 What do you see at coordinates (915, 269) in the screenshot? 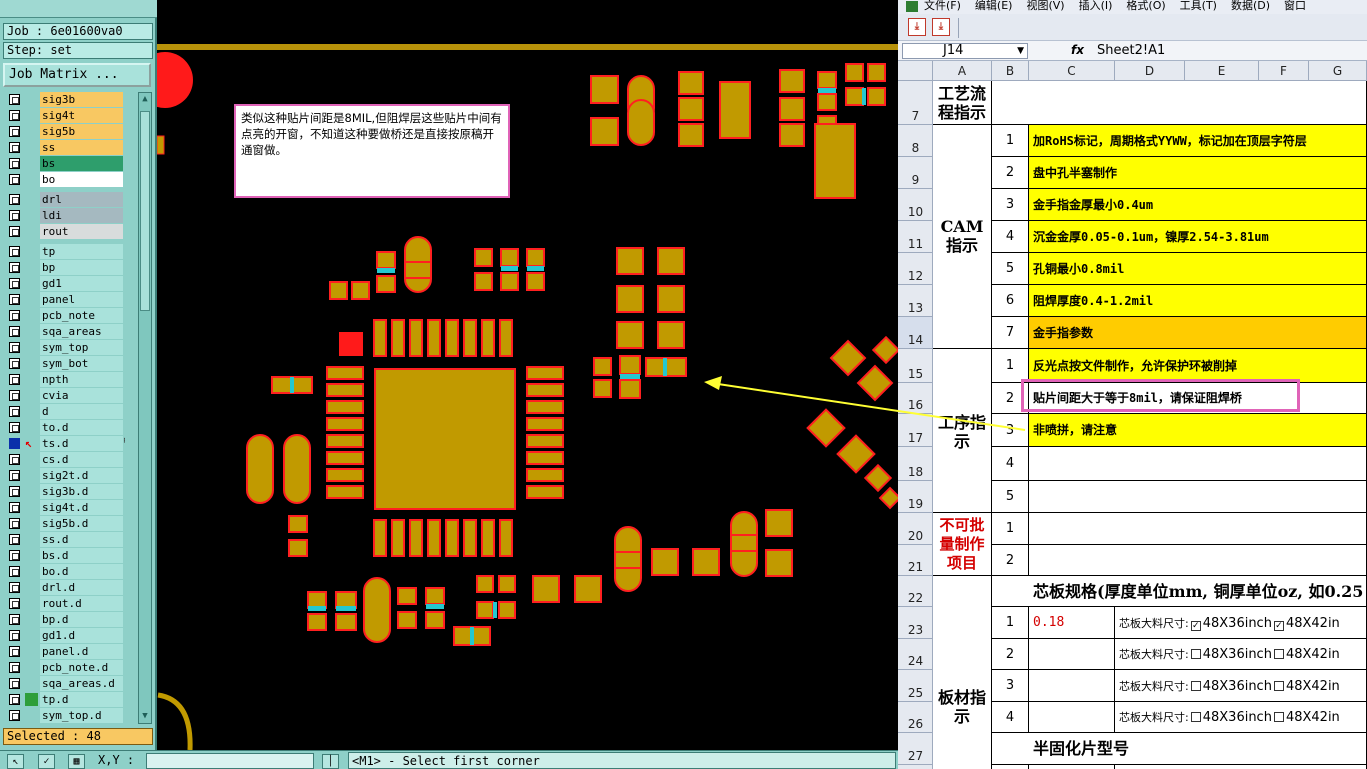
I see `row-header: 12` at bounding box center [915, 269].